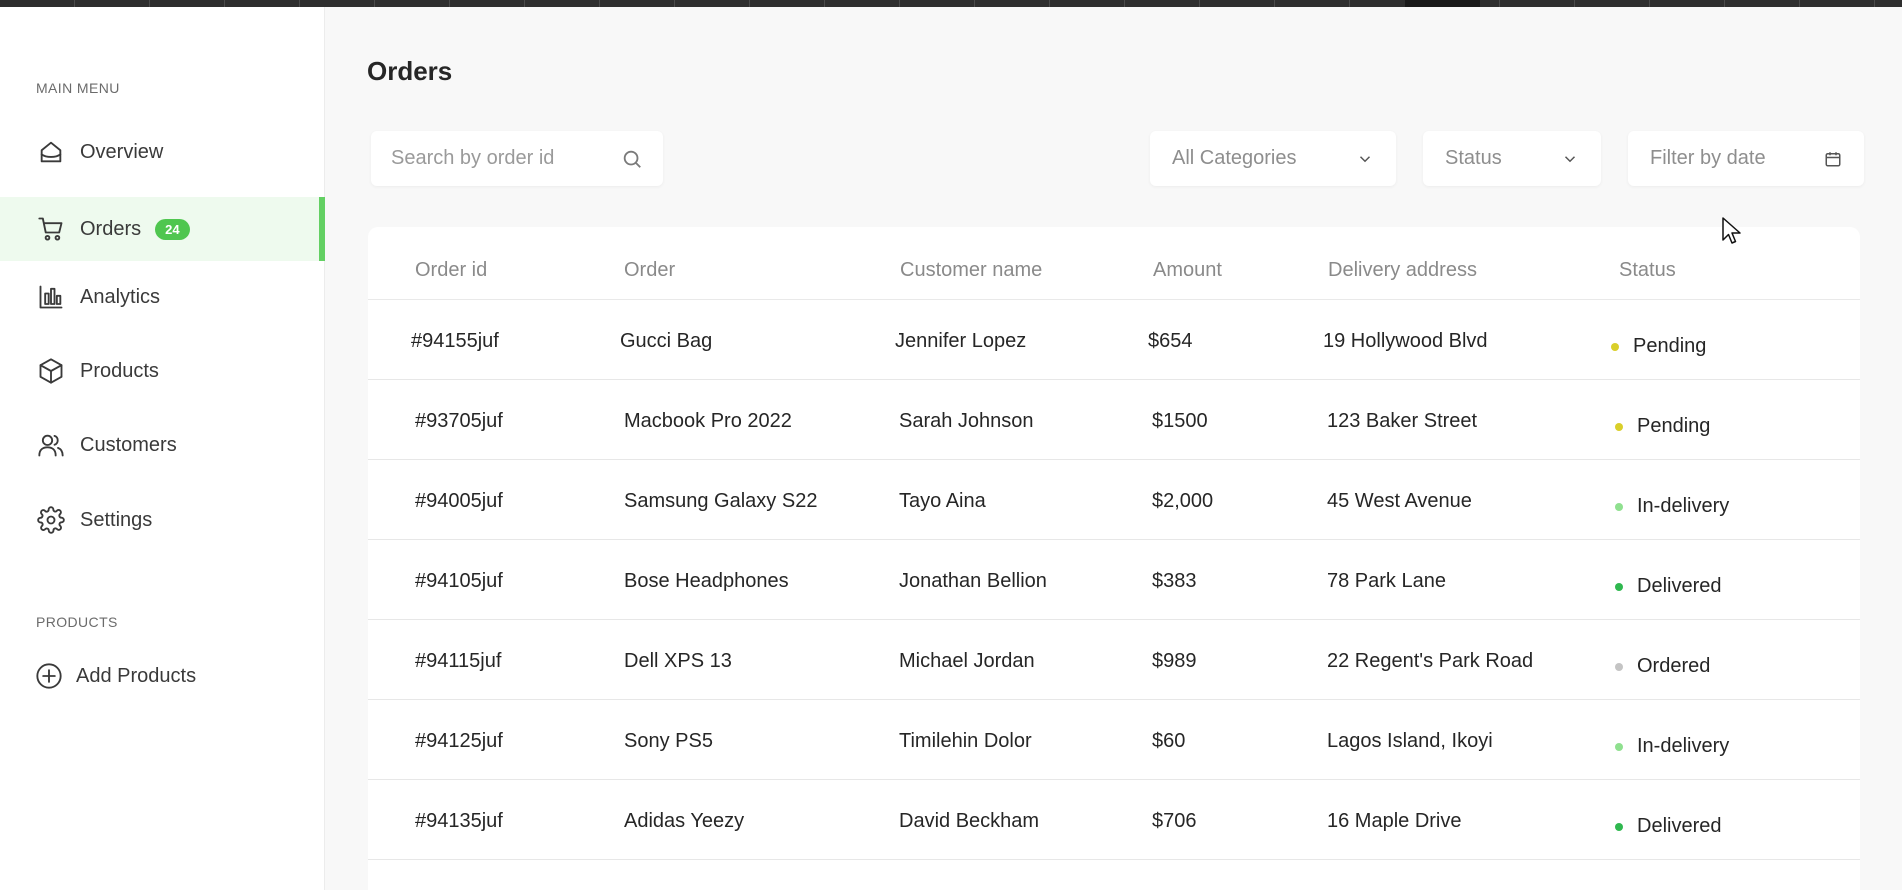 This screenshot has width=1902, height=890. I want to click on amount-cell: $654, so click(1170, 341).